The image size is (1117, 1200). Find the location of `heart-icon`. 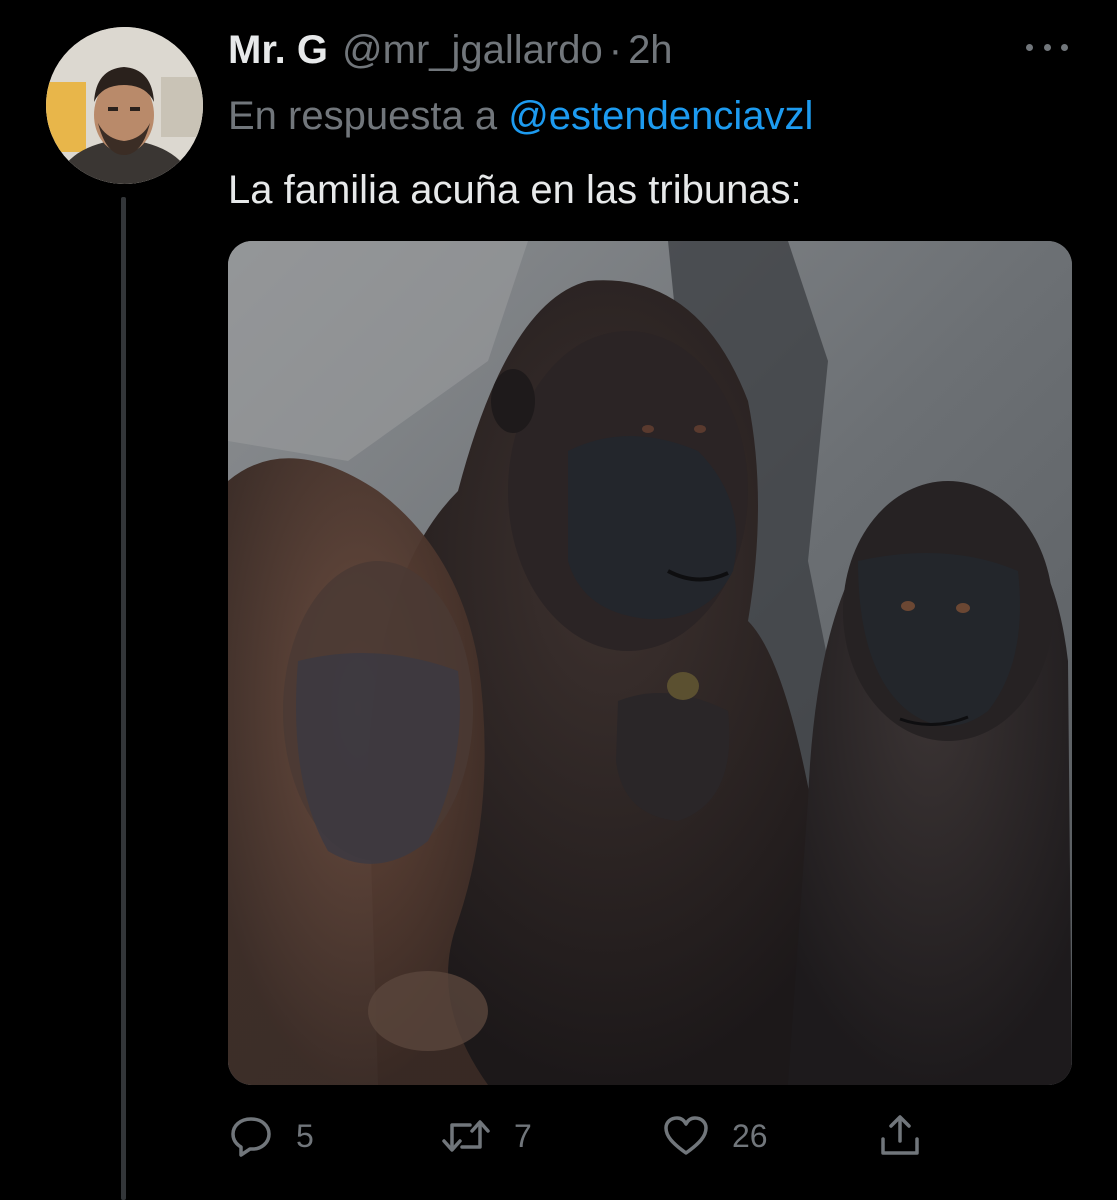

heart-icon is located at coordinates (686, 1136).